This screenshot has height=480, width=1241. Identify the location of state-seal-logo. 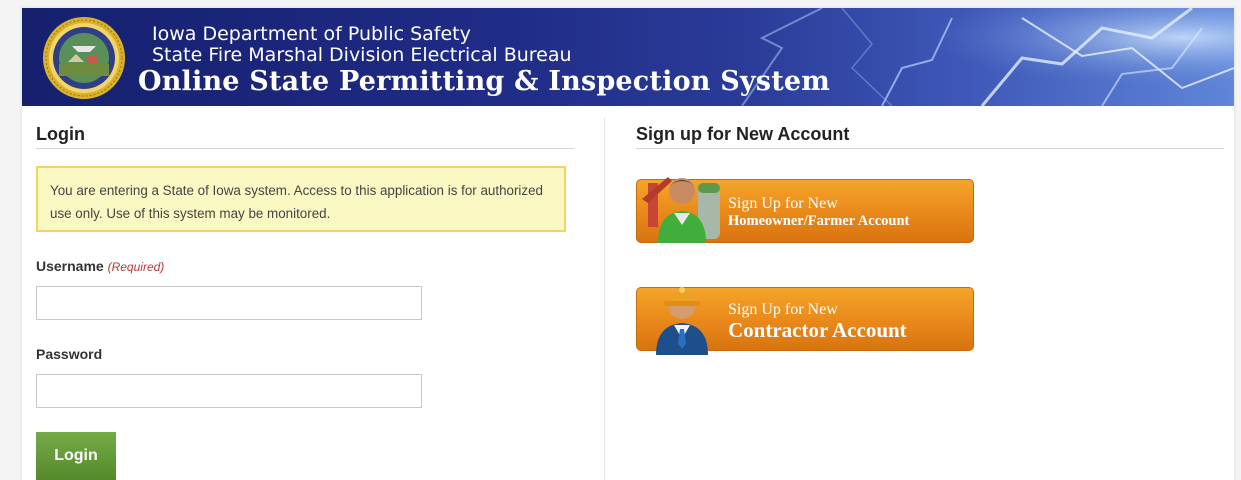
(84, 58).